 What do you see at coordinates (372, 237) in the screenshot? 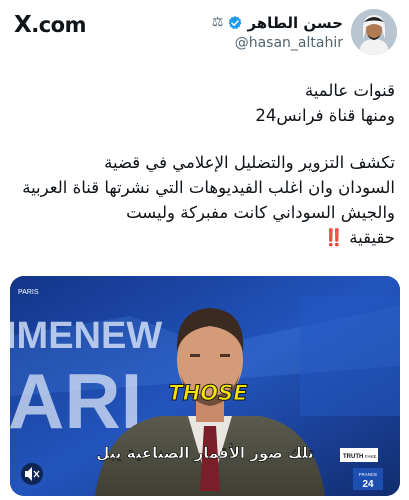
I see `tweet-line-text: حقيقية` at bounding box center [372, 237].